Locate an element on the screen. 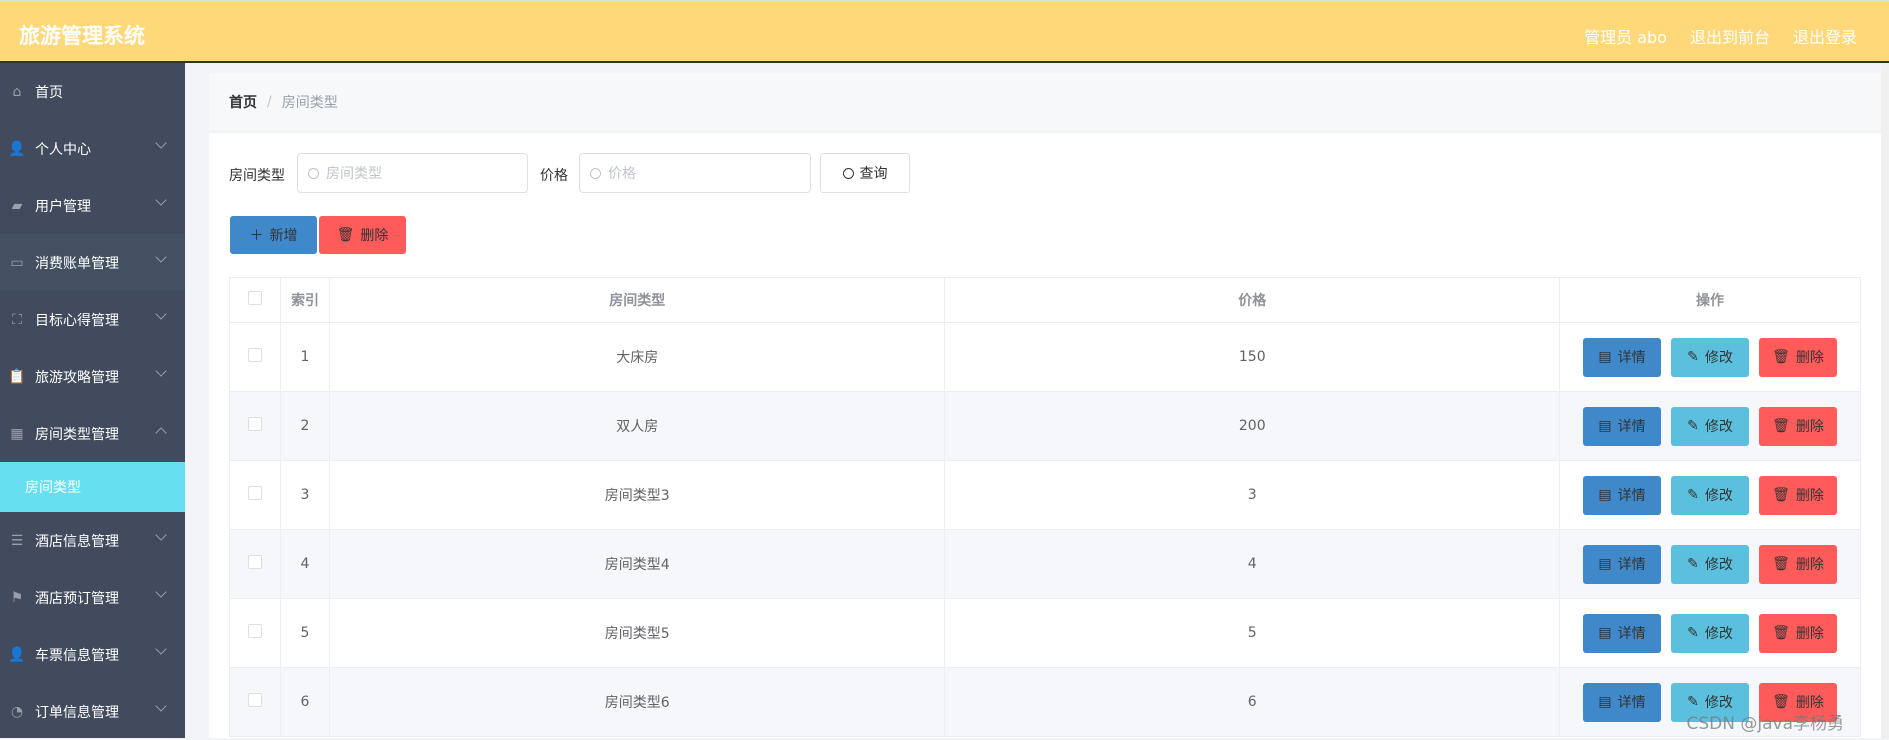  add-button: ＋ 新增 is located at coordinates (273, 235).